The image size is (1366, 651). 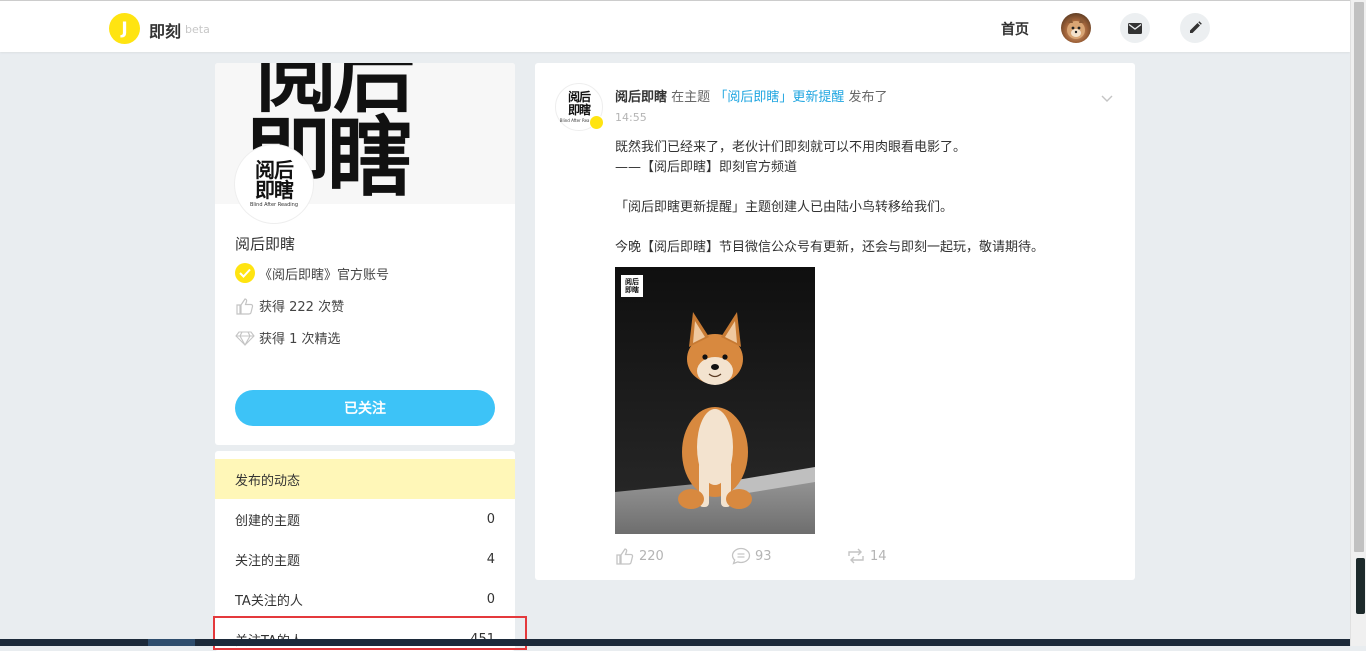 I want to click on post-line: 今晚【阅后即瞎】节目微信公众号有更新，还会与即刻一起玩，敬请期待。, so click(x=830, y=247).